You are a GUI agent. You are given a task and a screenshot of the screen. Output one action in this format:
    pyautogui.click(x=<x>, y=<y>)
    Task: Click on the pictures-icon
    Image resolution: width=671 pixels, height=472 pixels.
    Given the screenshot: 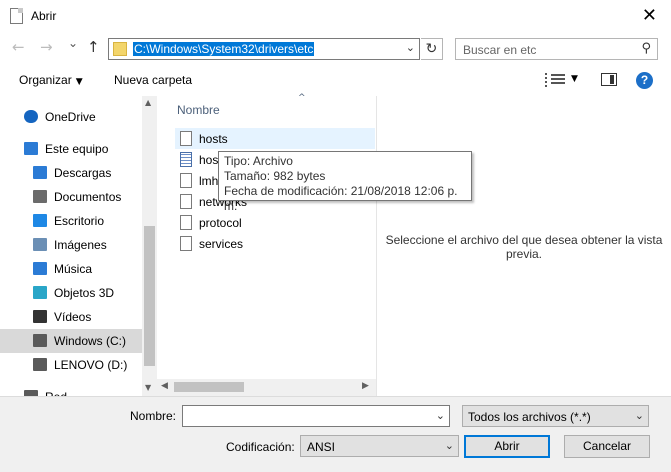 What is the action you would take?
    pyautogui.click(x=40, y=244)
    